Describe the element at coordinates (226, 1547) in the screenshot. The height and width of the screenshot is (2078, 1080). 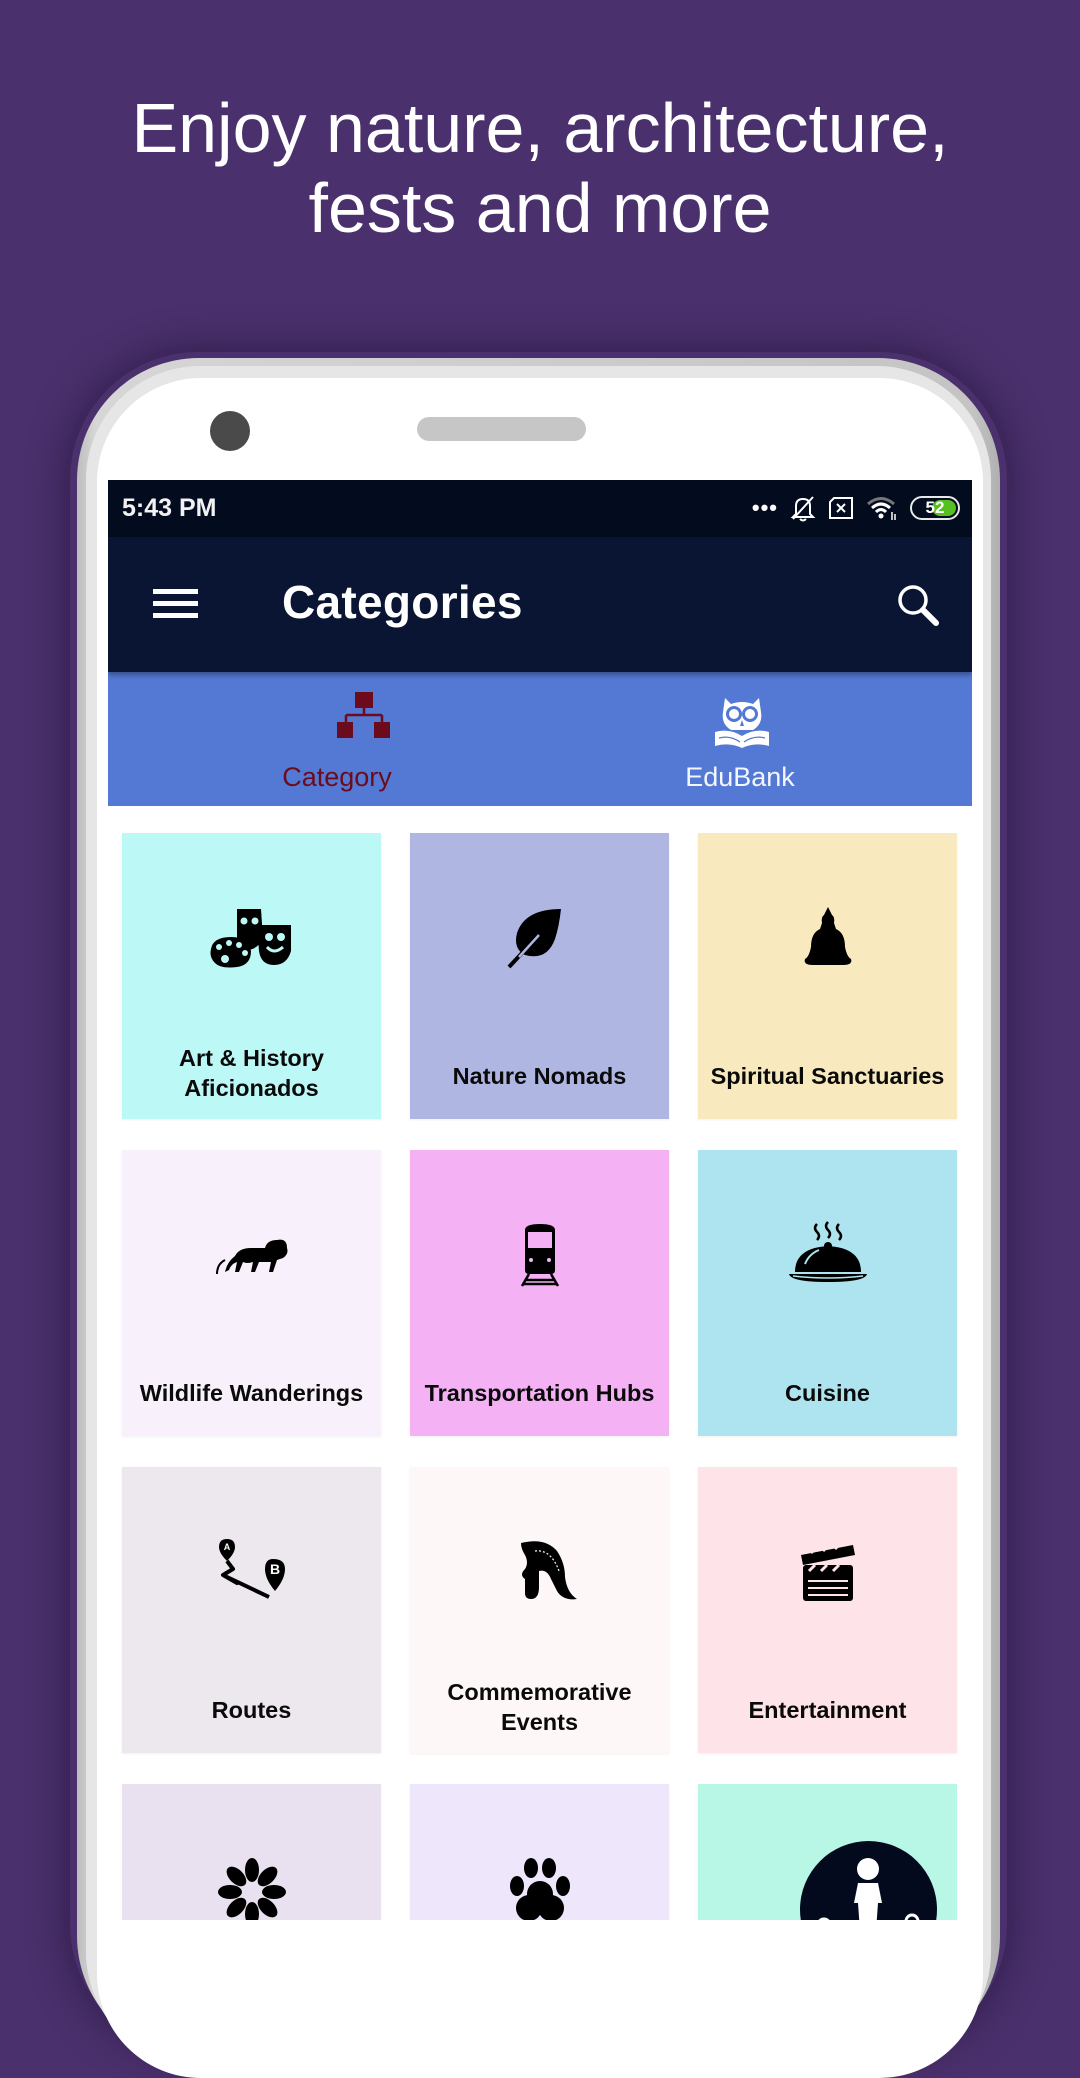
I see `svg-text: A` at that location.